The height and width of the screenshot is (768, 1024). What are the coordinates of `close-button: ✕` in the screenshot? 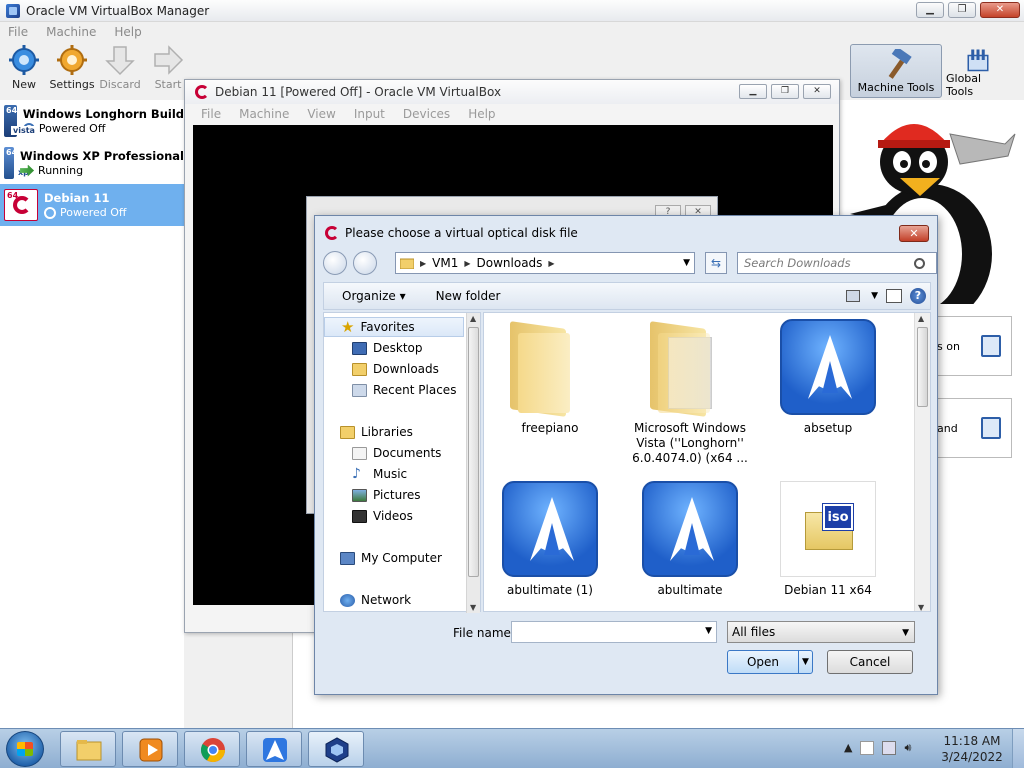 It's located at (1000, 10).